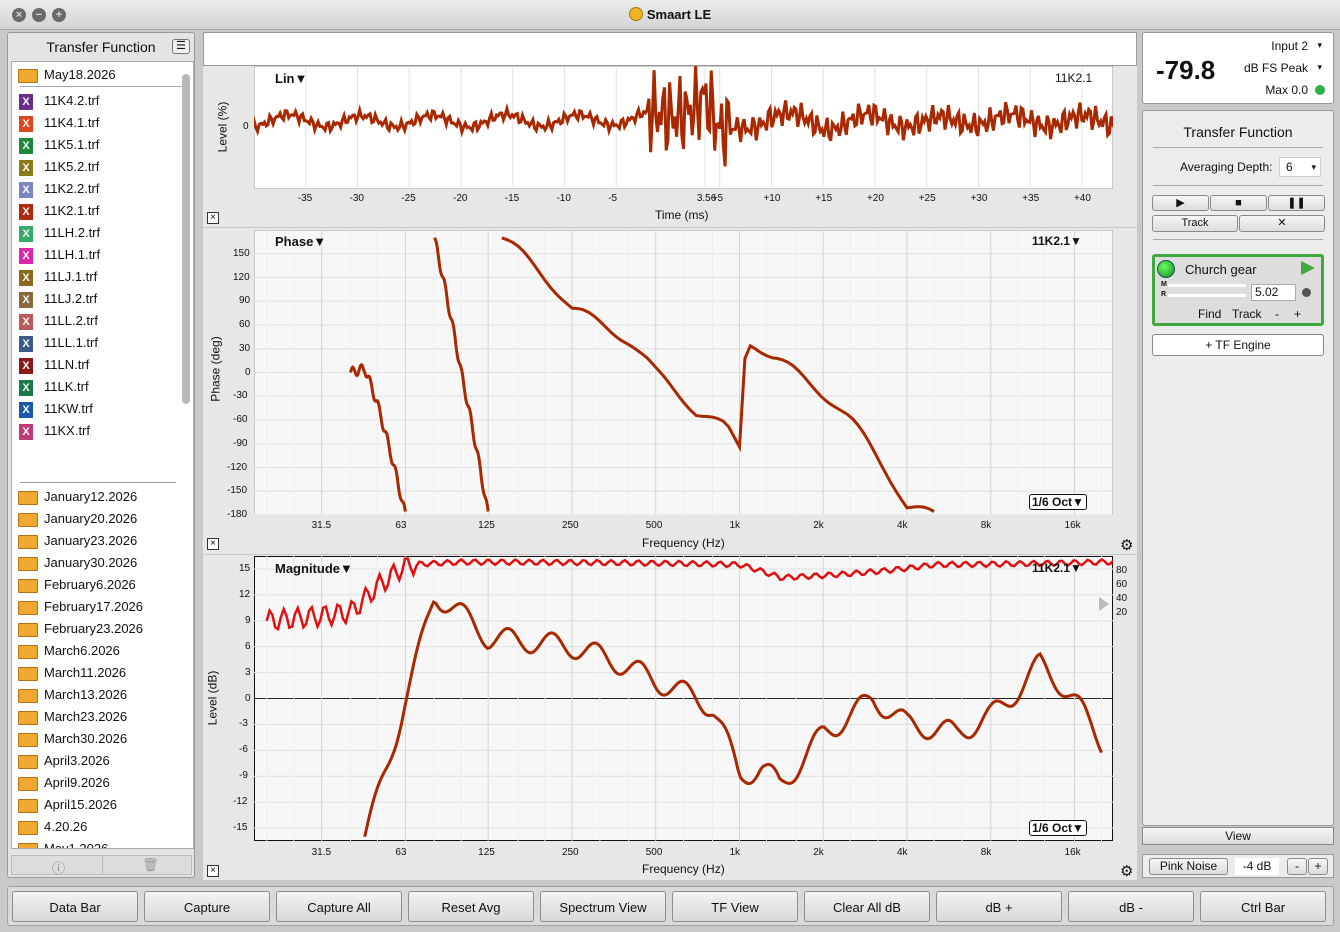  I want to click on delay-field: 5.02, so click(1273, 292).